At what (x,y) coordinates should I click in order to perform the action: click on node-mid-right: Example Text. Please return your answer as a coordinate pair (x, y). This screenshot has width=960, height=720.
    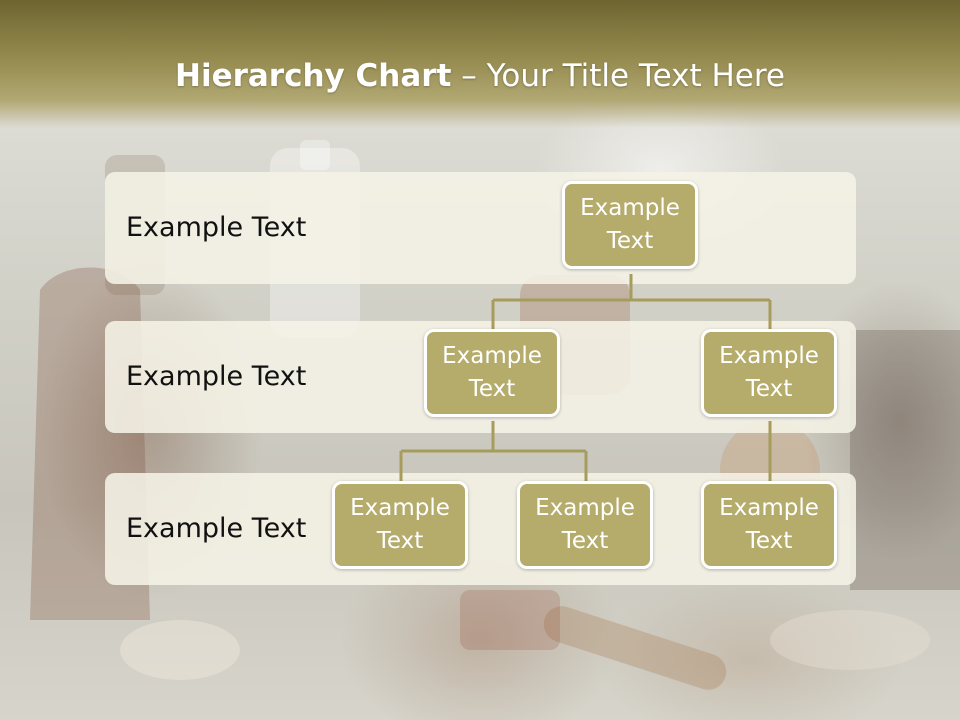
    Looking at the image, I should click on (769, 373).